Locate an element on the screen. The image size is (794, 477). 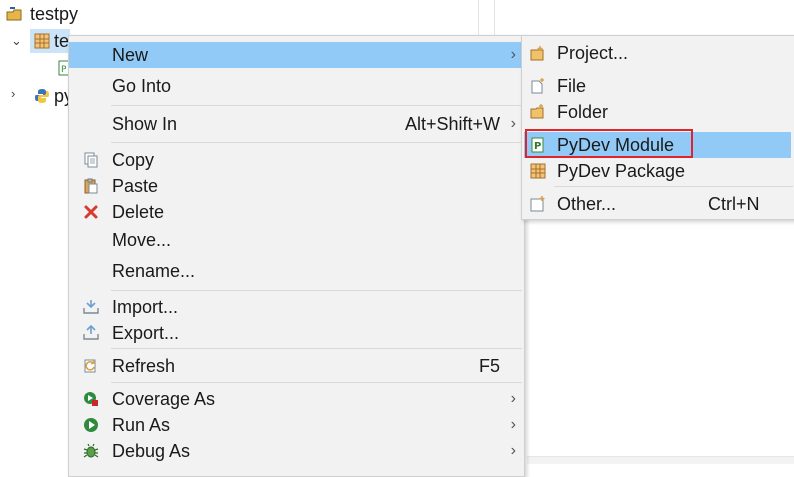
delete-icon is located at coordinates (91, 212).